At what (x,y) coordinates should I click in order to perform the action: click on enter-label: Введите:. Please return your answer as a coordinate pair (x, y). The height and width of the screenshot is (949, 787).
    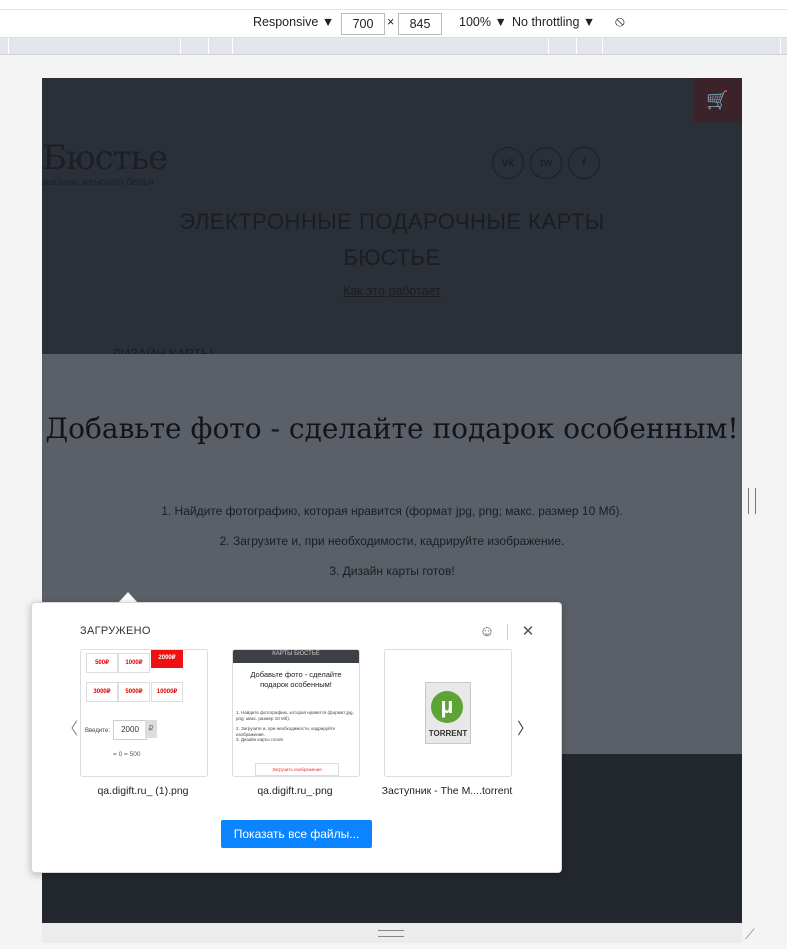
    Looking at the image, I should click on (97, 731).